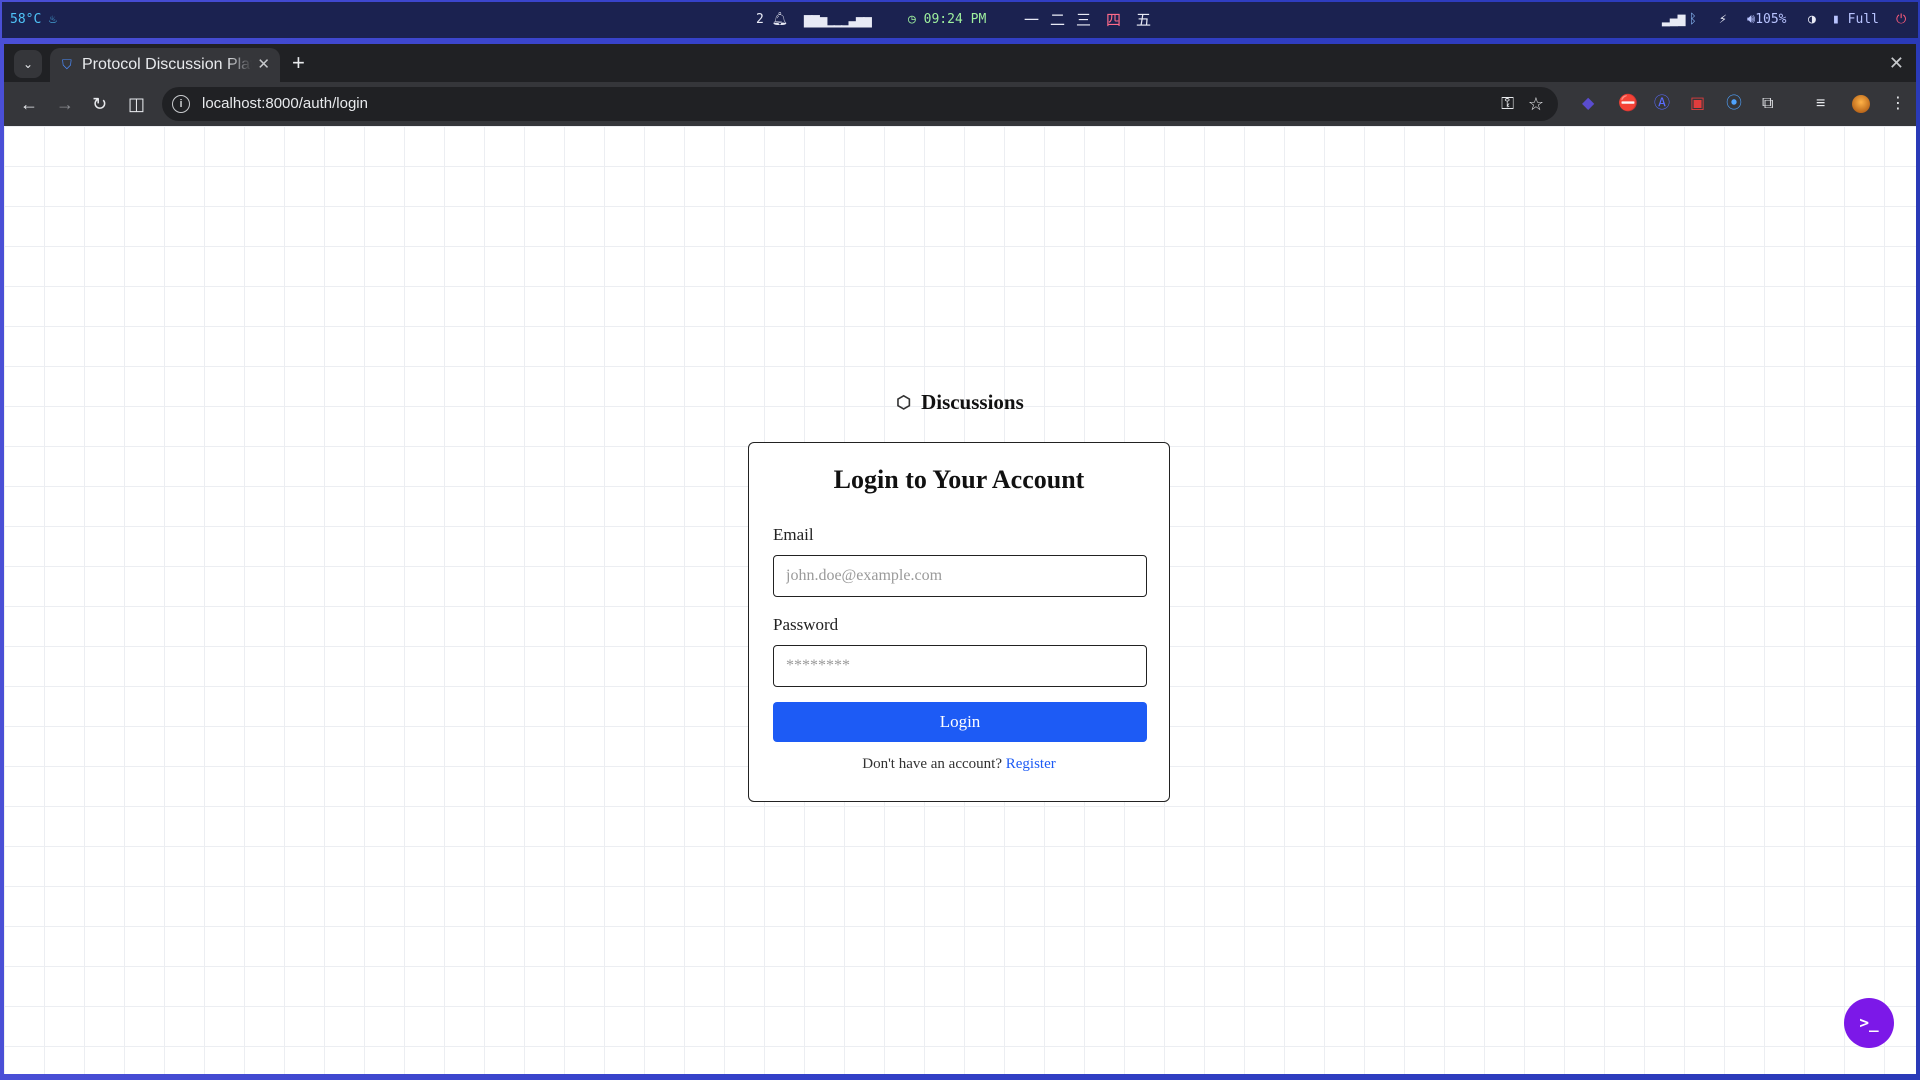 The width and height of the screenshot is (1920, 1080). I want to click on tab-search-chevron-icon: ⌄, so click(28, 64).